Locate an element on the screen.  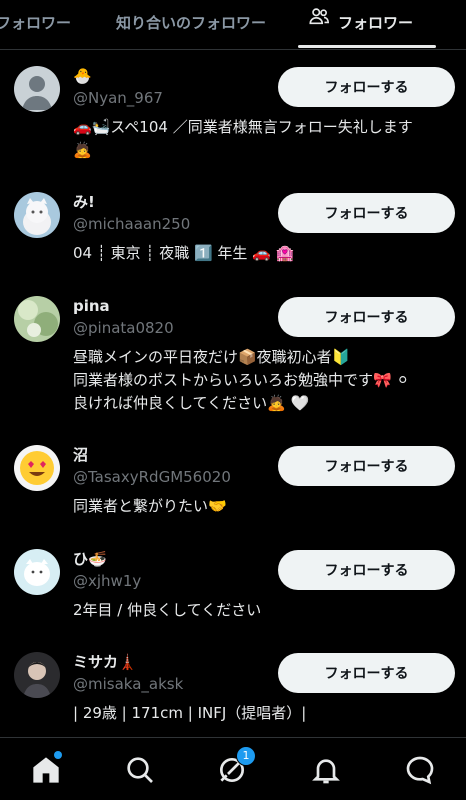
follower-tabs: フォロワー 知り合いのフォロワー フォロワー is located at coordinates (233, 25).